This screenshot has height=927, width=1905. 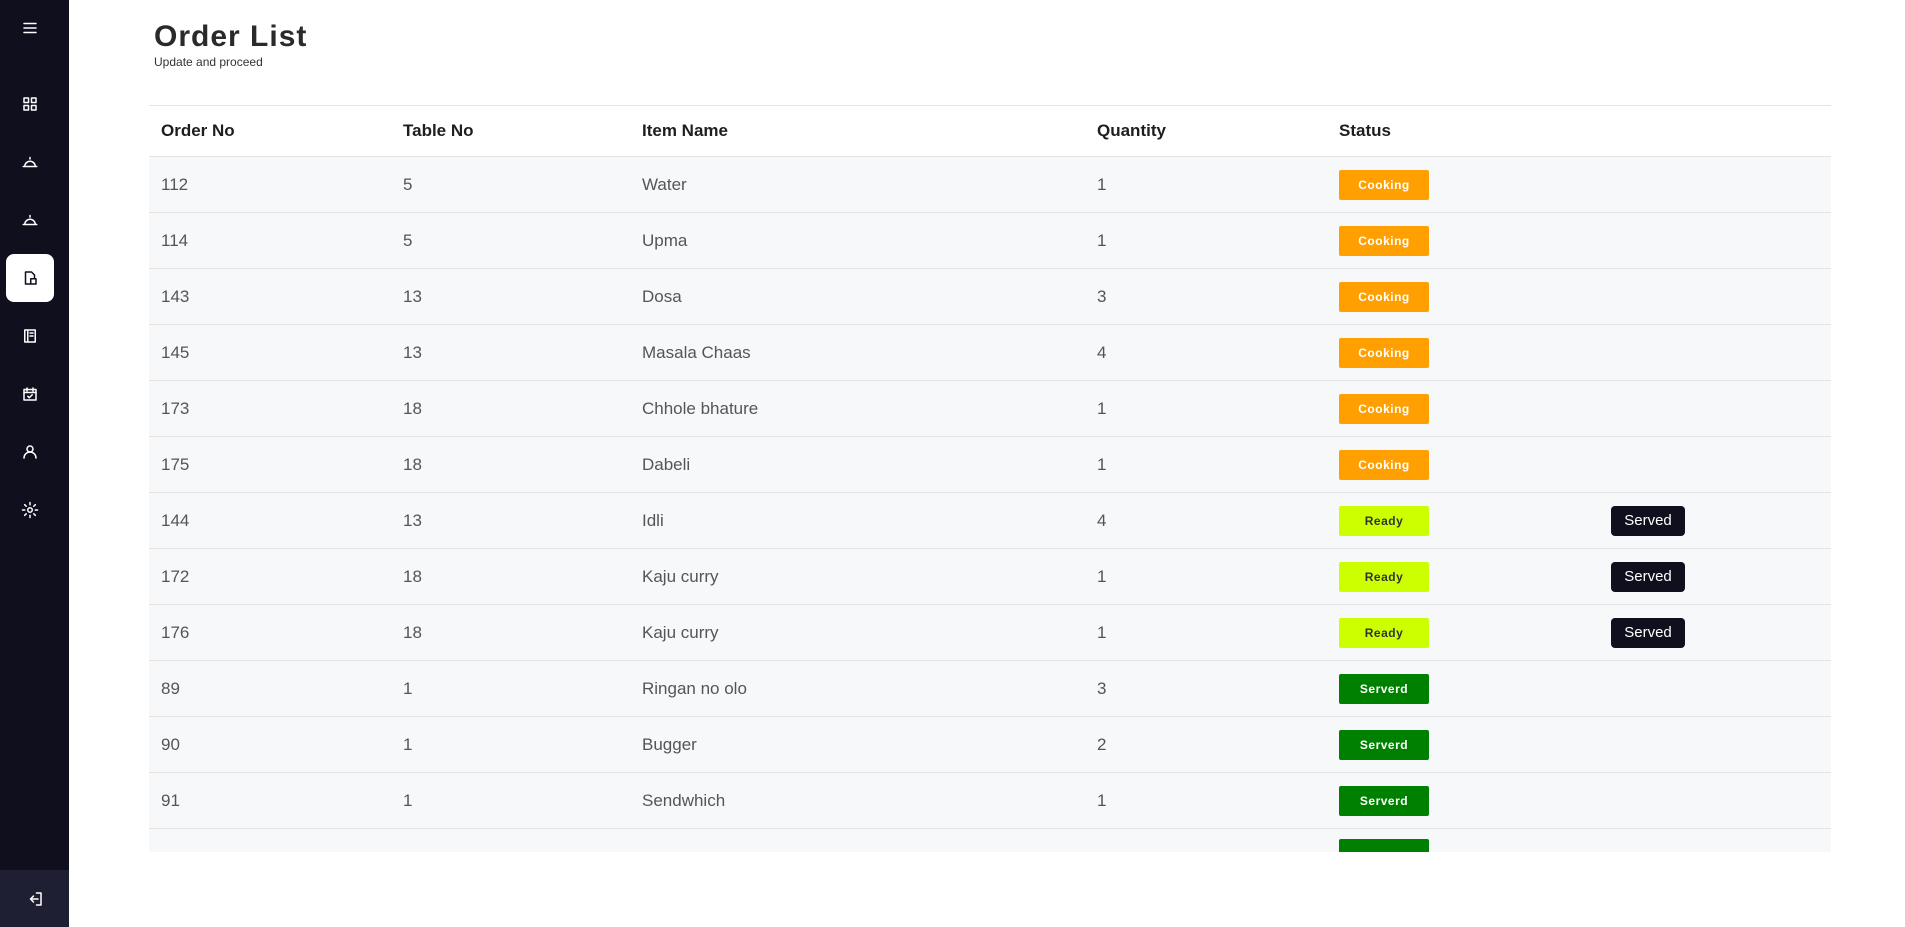 I want to click on table-row: 143 13 Dosa 3 Cooking, so click(x=990, y=297).